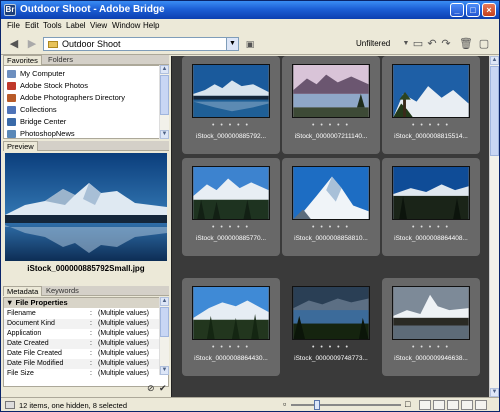 This screenshot has width=500, height=412. Describe the element at coordinates (82, 324) in the screenshot. I see `metadata-row: Document Kind: (Multiple values)` at that location.